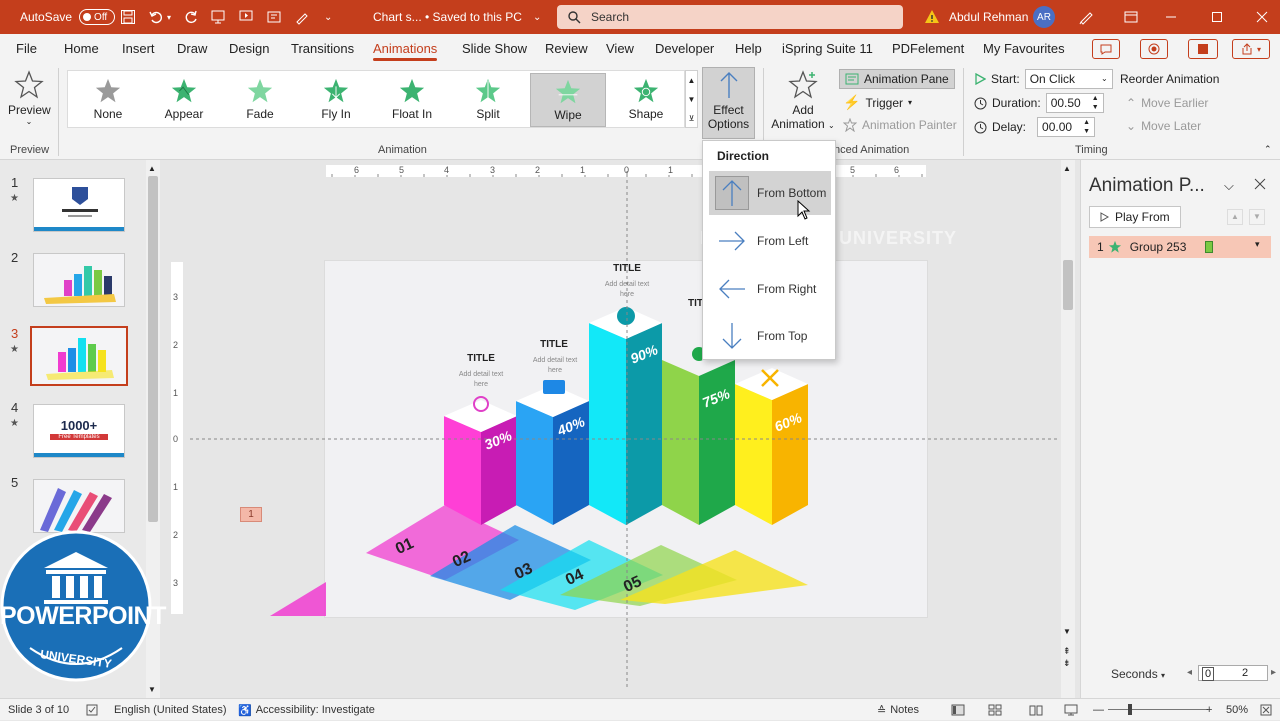 The height and width of the screenshot is (721, 1280). I want to click on direction-from-top: From Top, so click(770, 336).